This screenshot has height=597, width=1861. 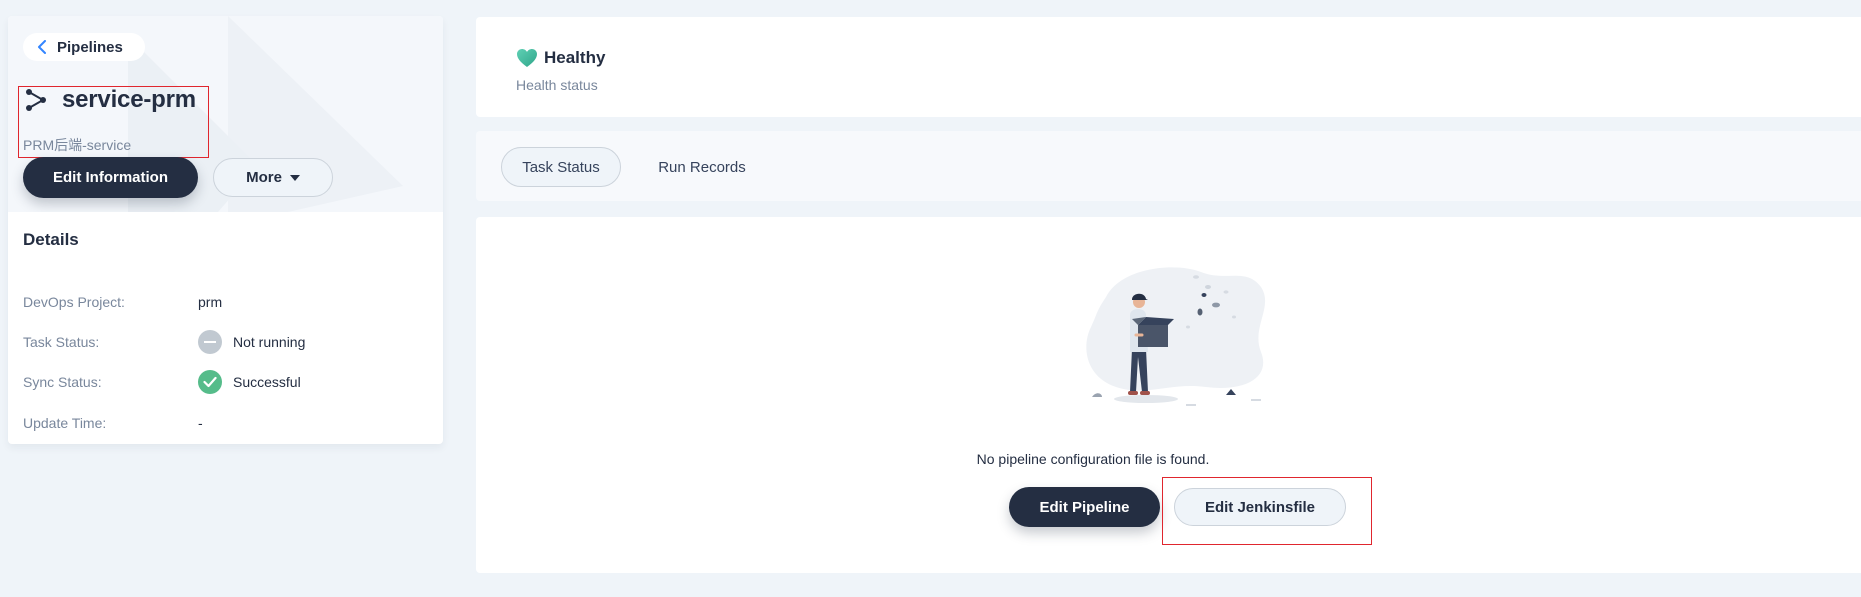 I want to click on tabs-bar: Task Status Run Records, so click(x=1168, y=166).